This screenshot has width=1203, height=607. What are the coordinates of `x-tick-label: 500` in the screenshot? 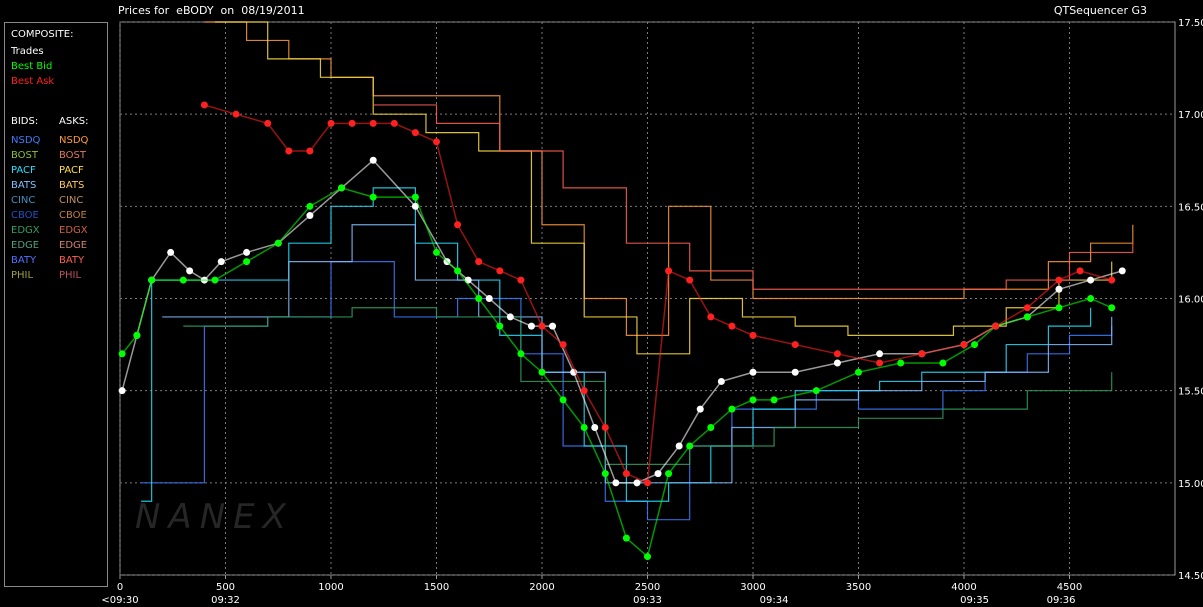 It's located at (225, 587).